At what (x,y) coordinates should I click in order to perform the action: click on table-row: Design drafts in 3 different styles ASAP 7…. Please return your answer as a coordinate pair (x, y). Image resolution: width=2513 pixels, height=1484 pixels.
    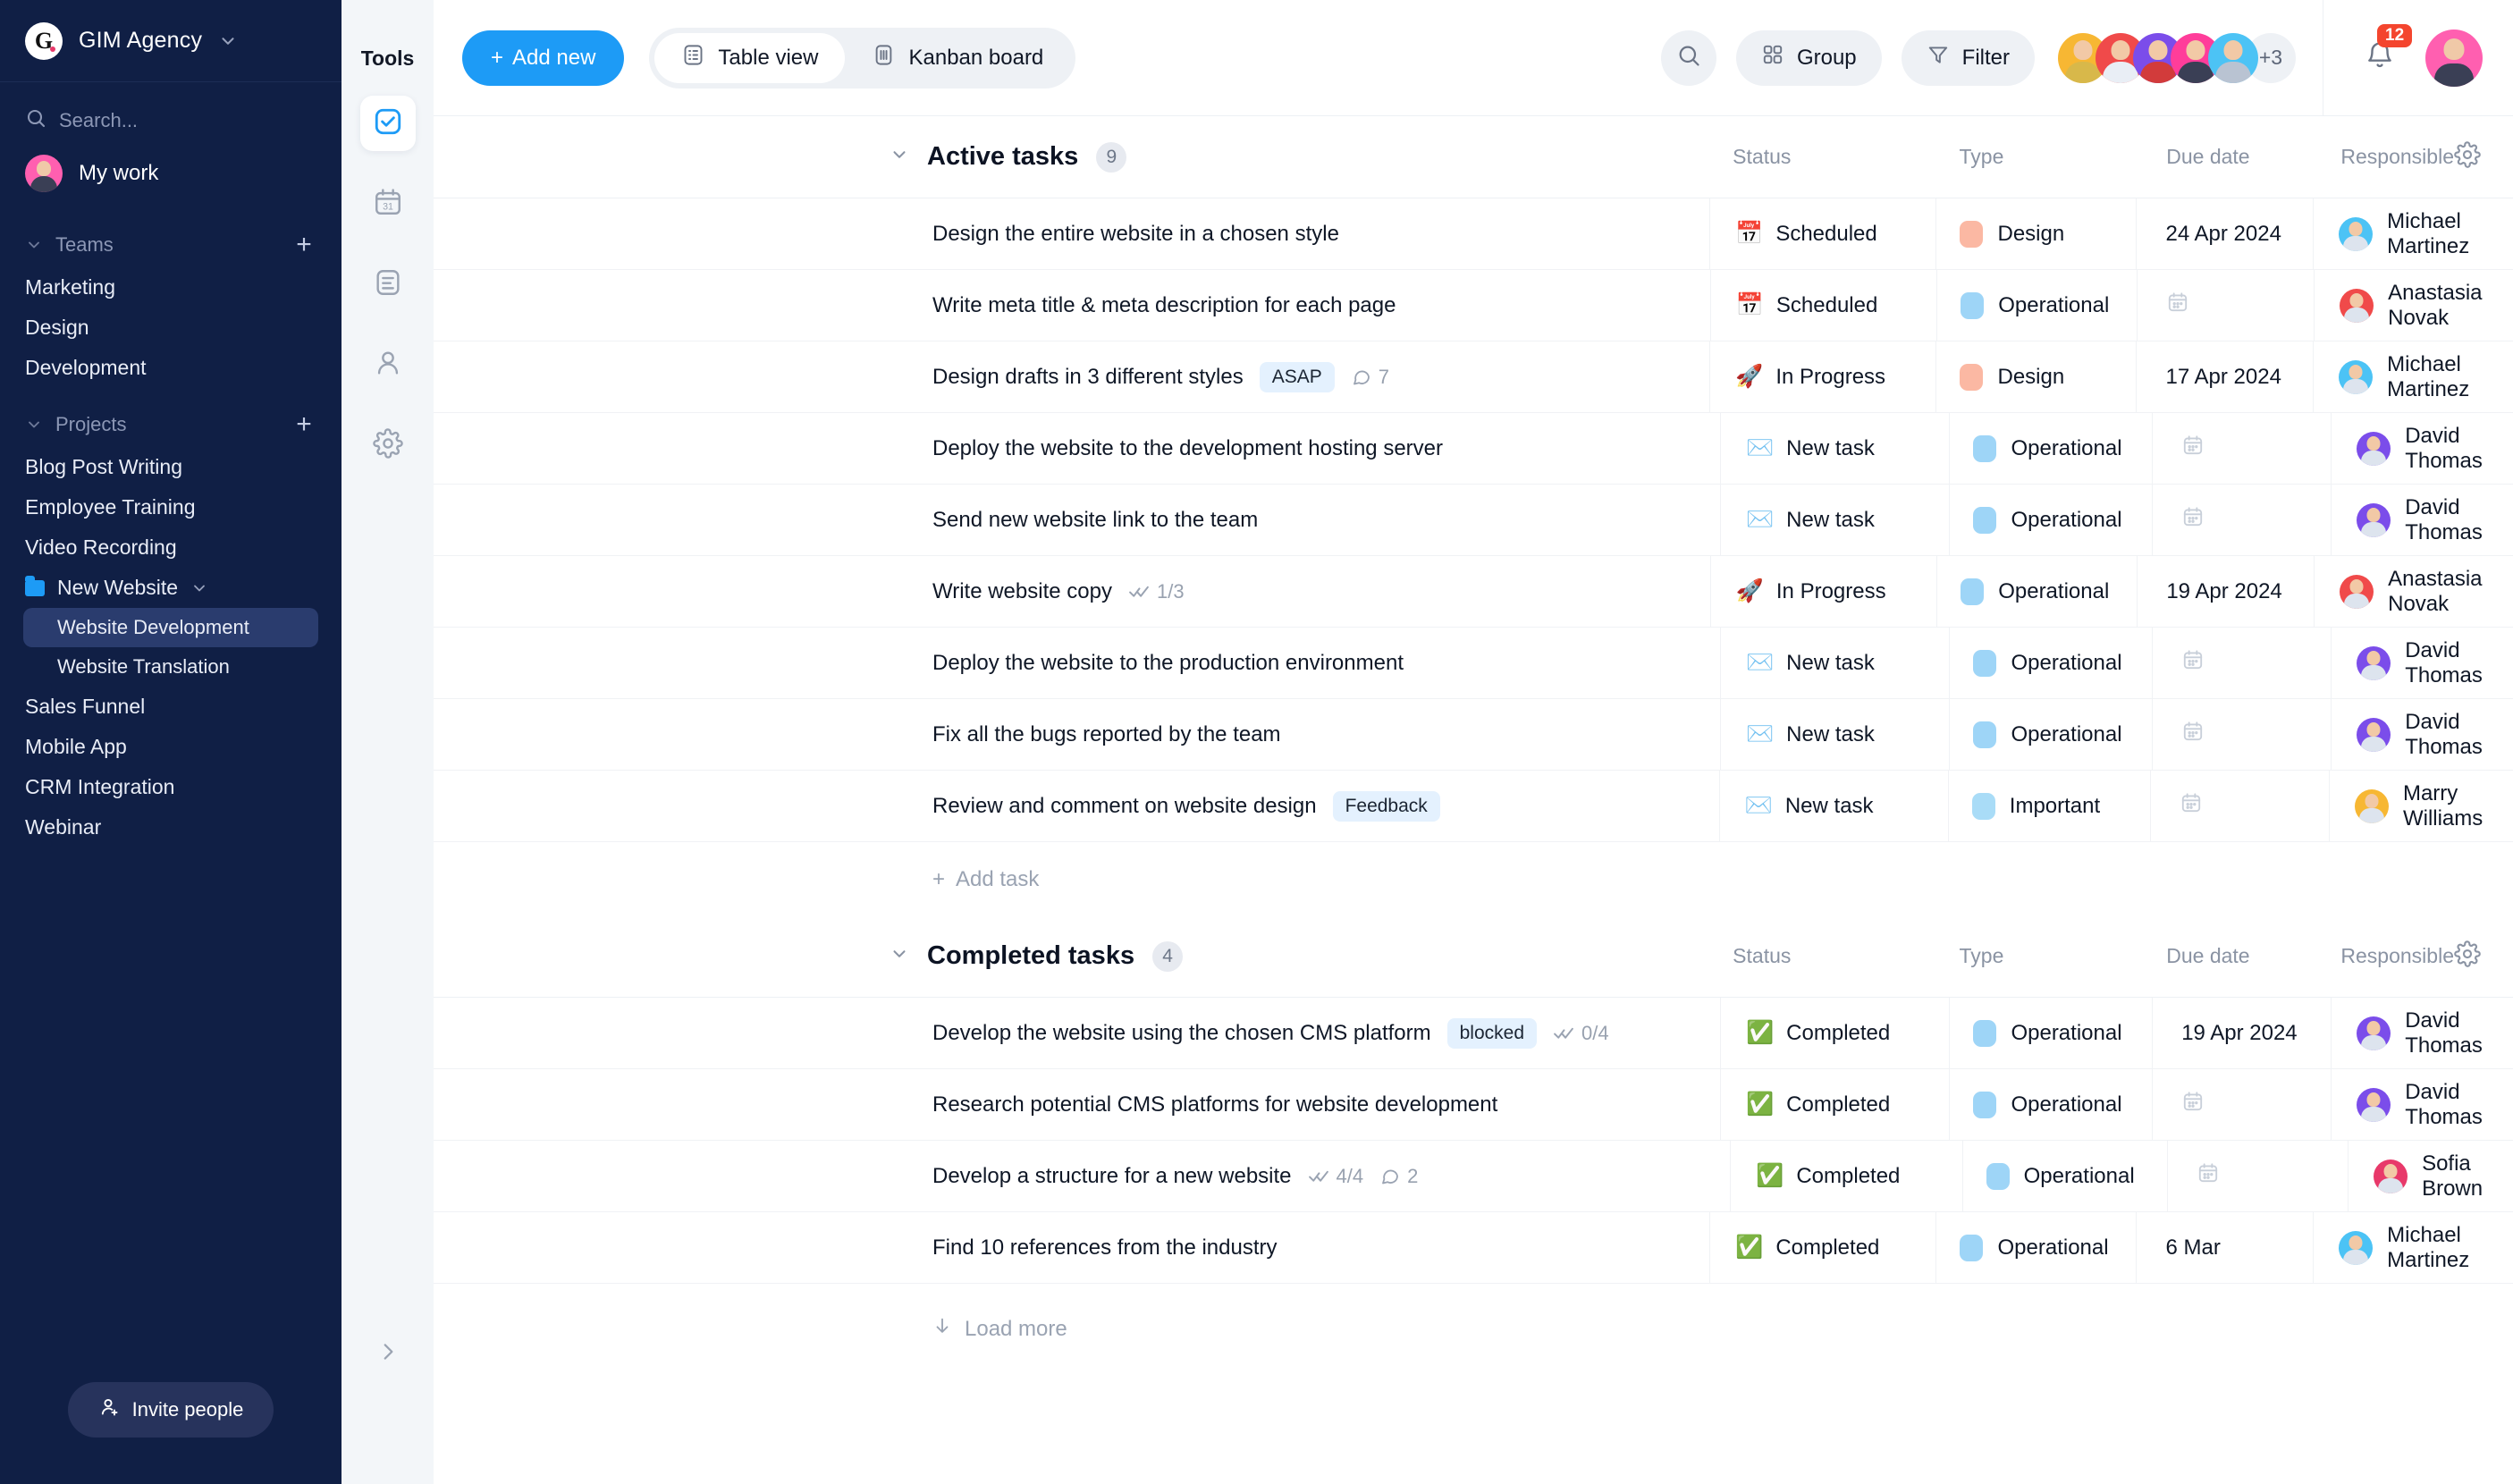
    Looking at the image, I should click on (1473, 377).